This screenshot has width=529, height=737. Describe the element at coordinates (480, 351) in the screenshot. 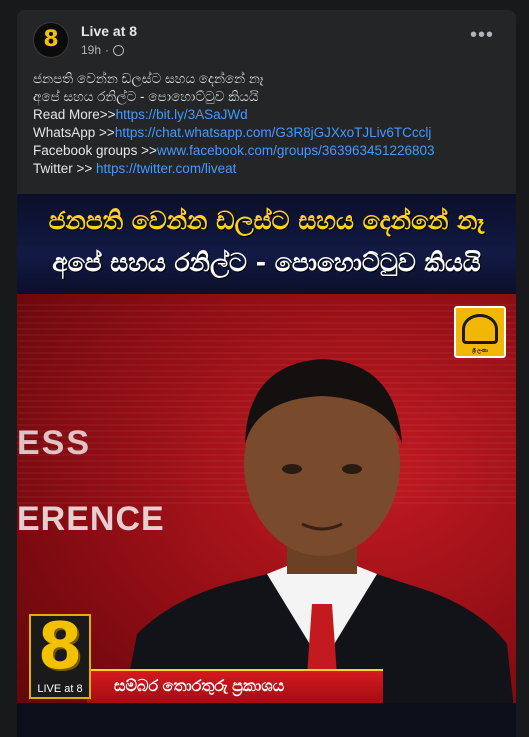

I see `channel-logo-label: ශ්‍රී ලංකා` at that location.